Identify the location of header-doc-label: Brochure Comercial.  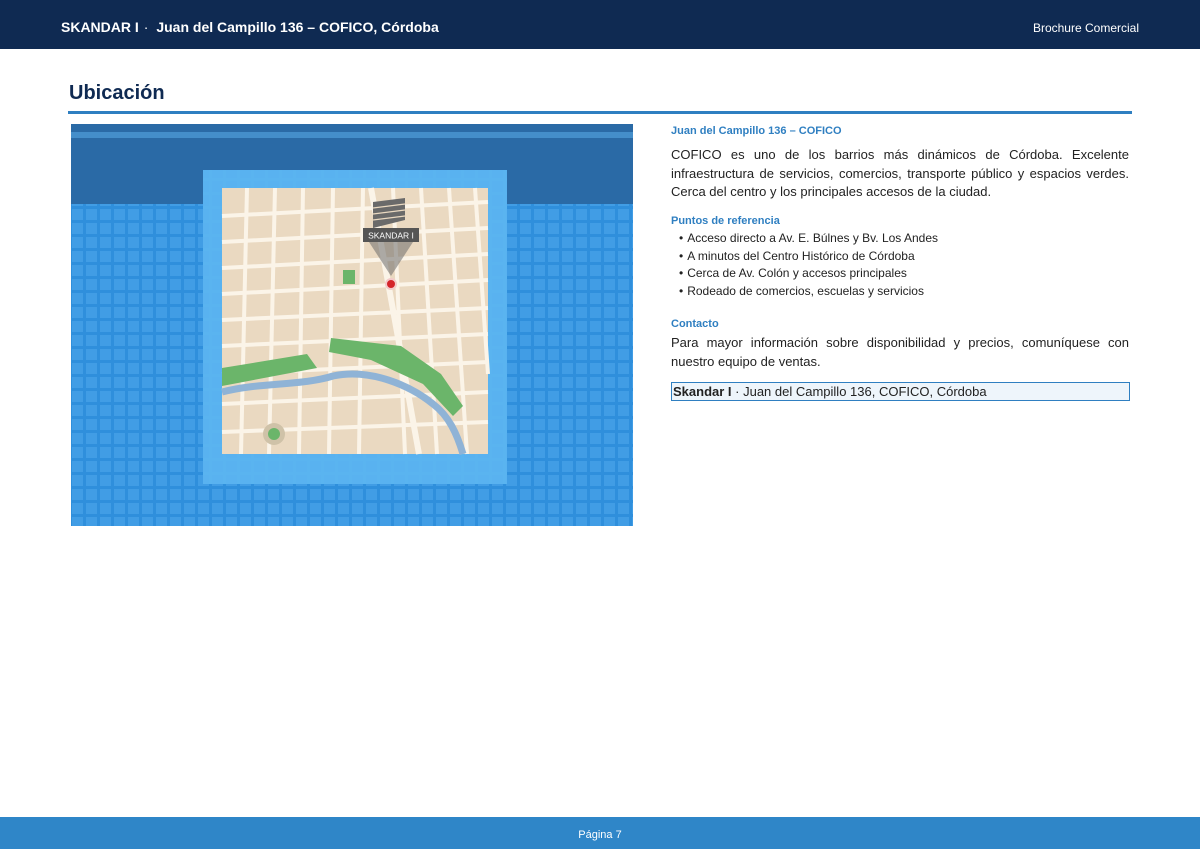
(1085, 28).